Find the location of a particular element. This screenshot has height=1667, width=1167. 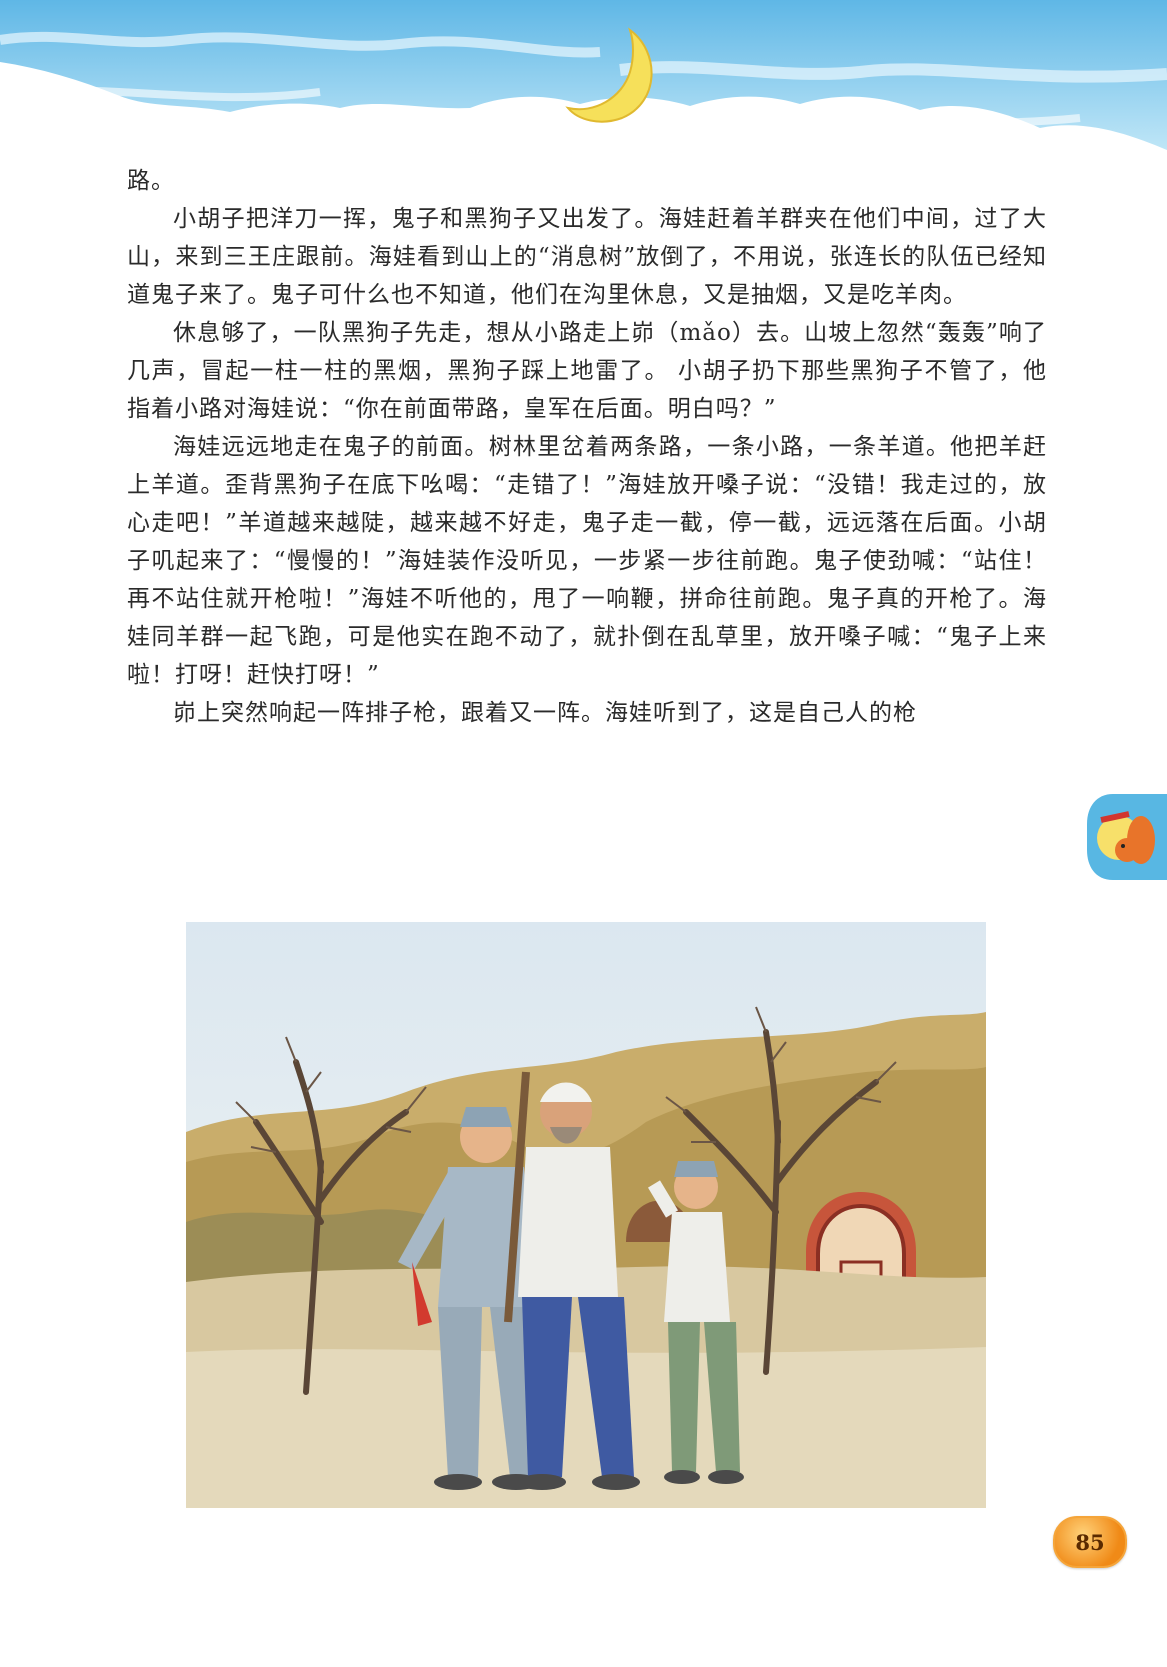

crescent-moon-icon is located at coordinates (609, 75).